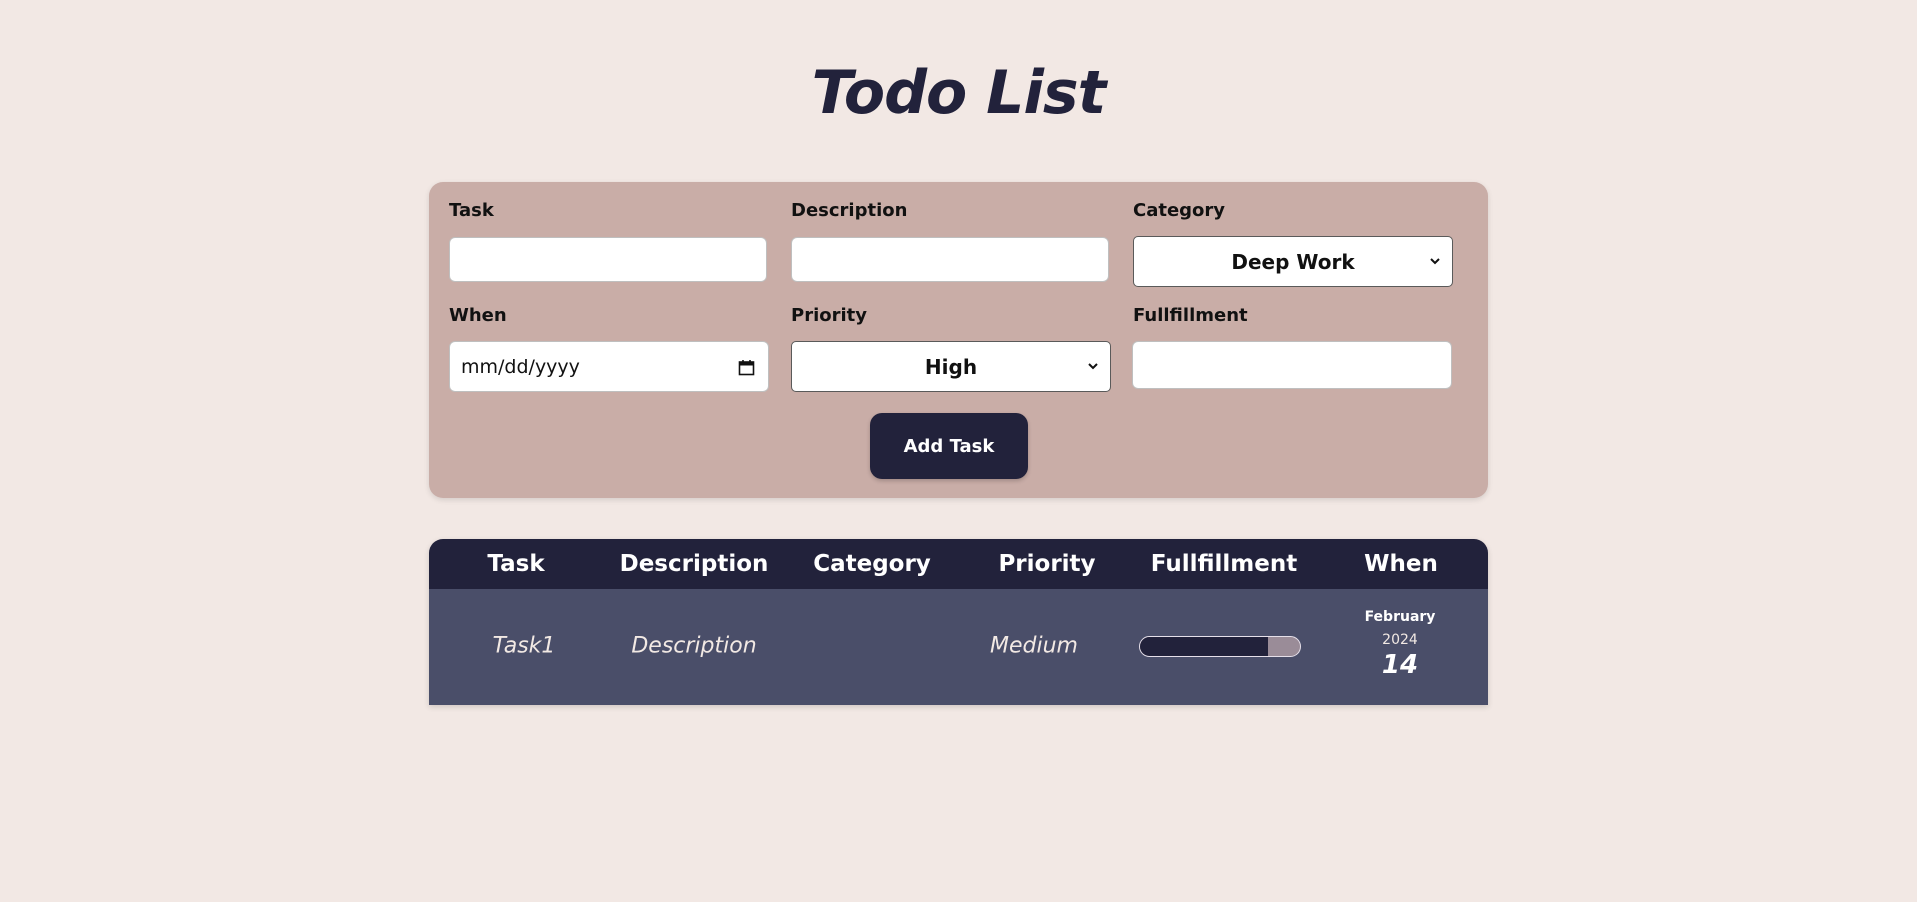 The height and width of the screenshot is (902, 1917). What do you see at coordinates (1292, 365) in the screenshot?
I see `fulfillment-input` at bounding box center [1292, 365].